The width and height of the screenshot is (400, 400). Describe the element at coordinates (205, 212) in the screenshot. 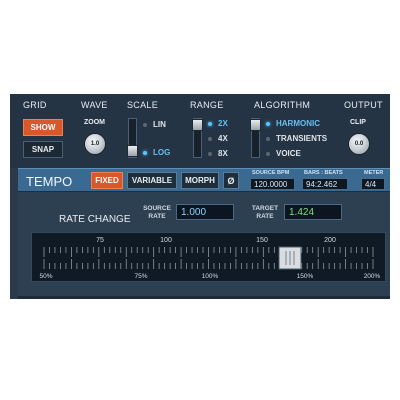

I see `source-rate-field: 1.000` at that location.